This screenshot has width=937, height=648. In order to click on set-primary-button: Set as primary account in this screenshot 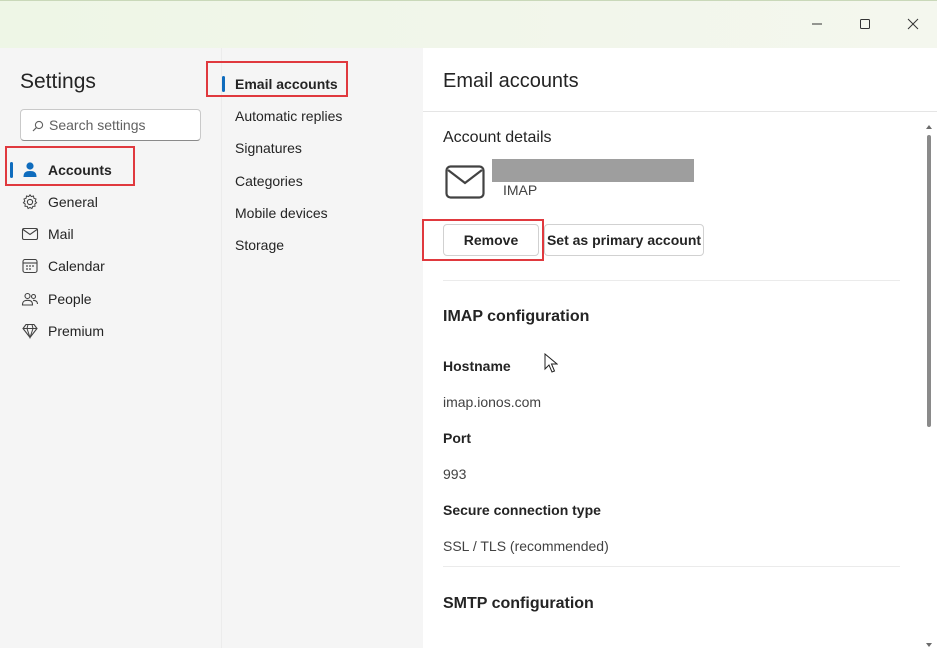, I will do `click(624, 240)`.